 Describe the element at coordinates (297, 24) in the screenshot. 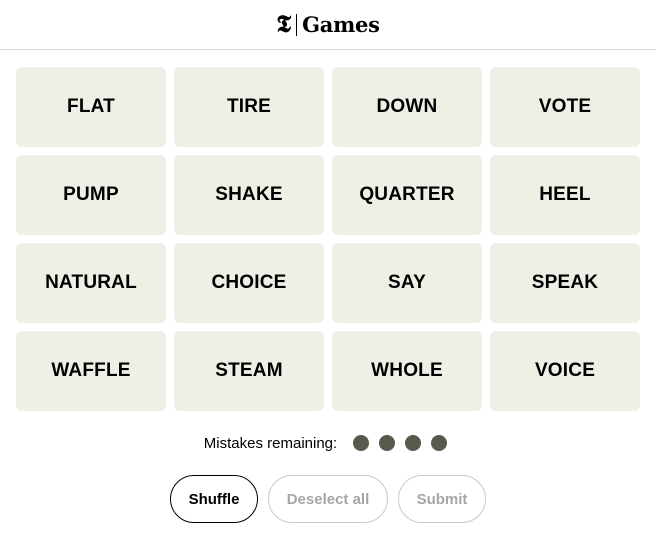

I see `brand-divider` at that location.